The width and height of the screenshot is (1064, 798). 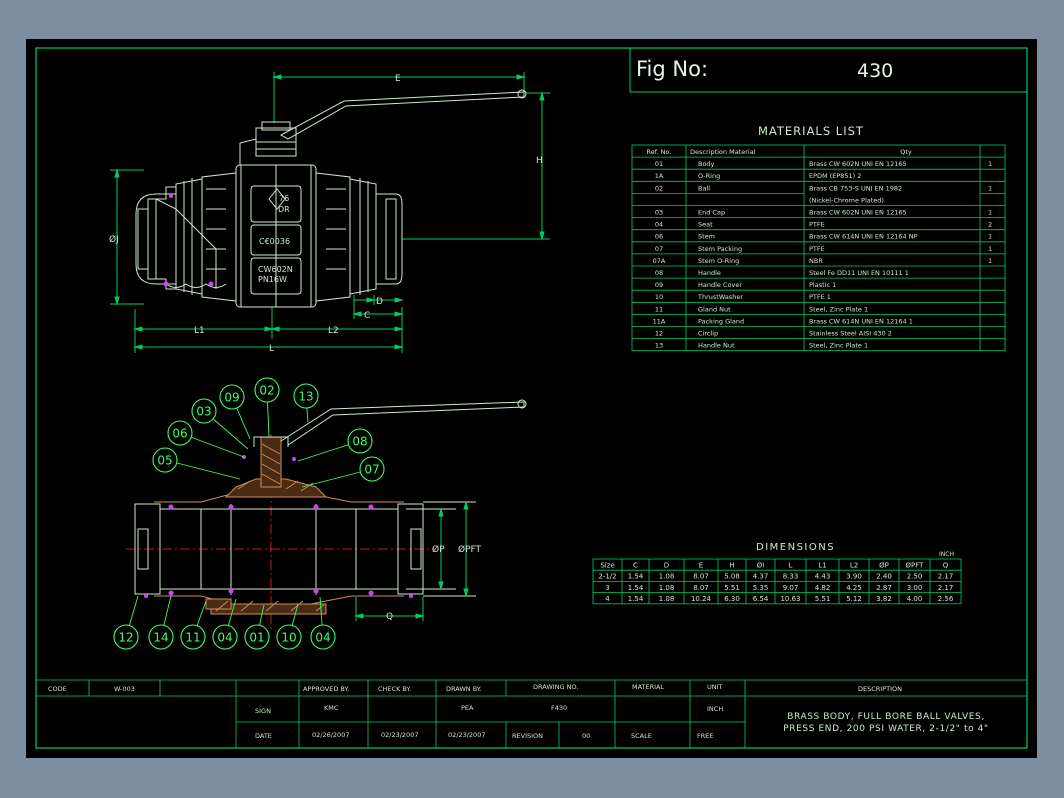 What do you see at coordinates (275, 269) in the screenshot?
I see `body-mark-cw602n: CW602N` at bounding box center [275, 269].